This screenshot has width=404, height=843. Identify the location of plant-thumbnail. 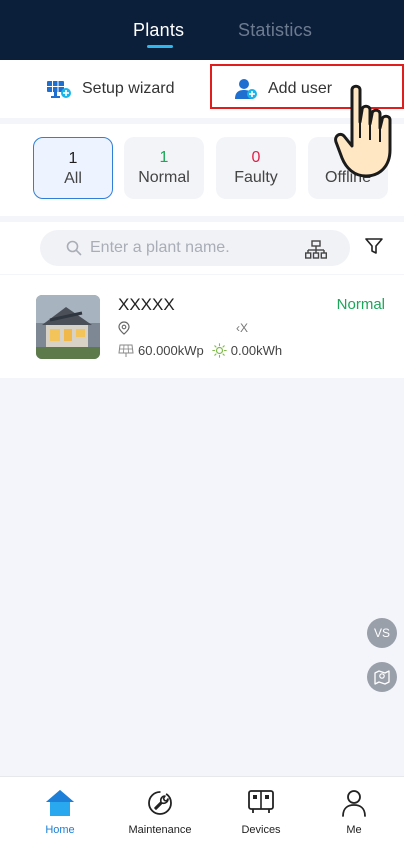
(68, 327).